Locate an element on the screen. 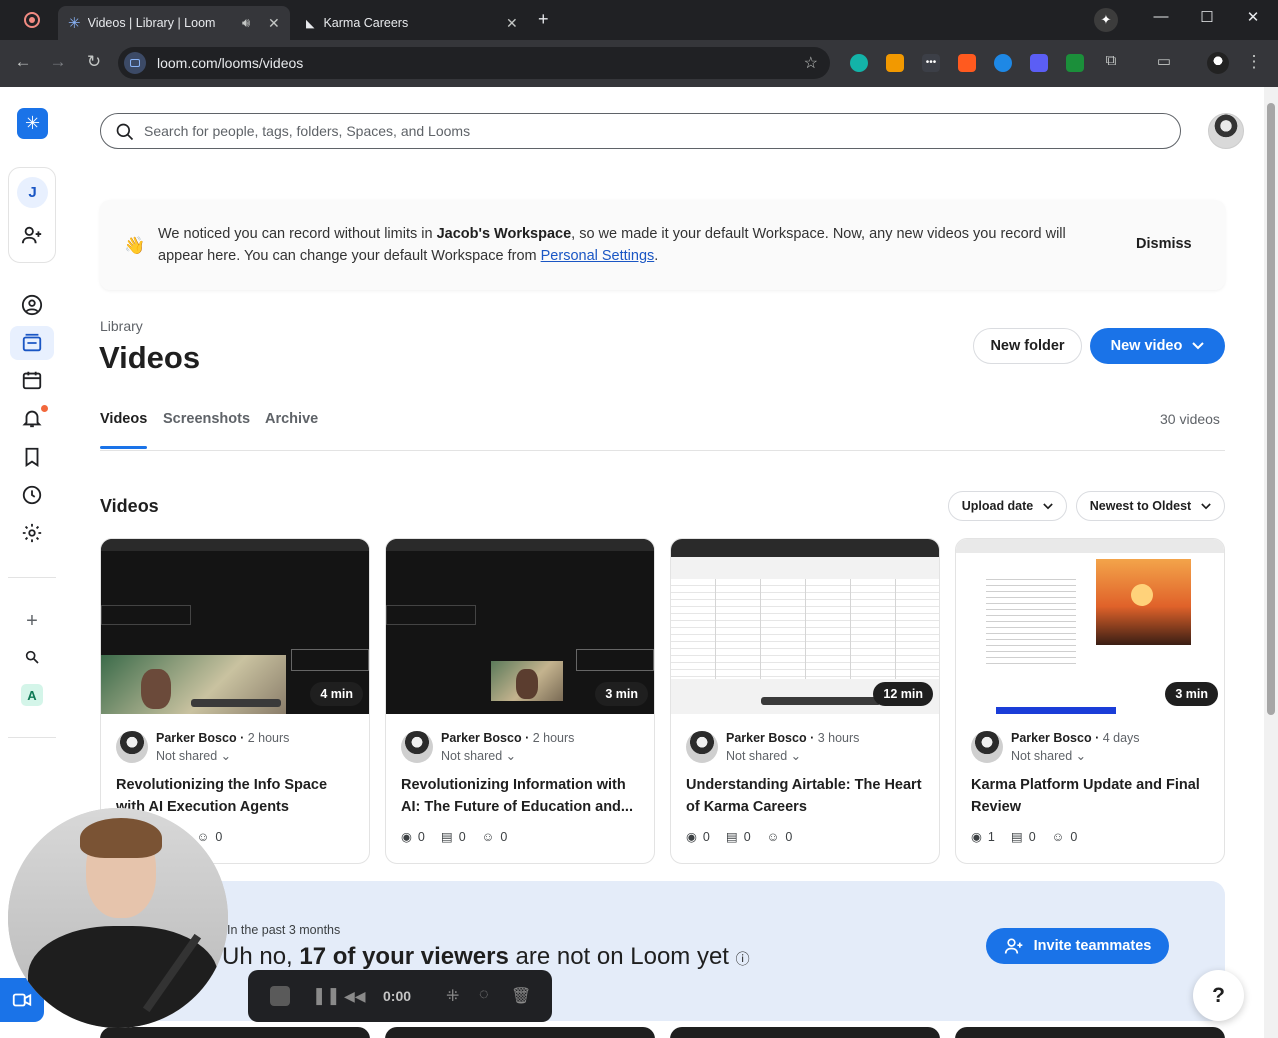 The width and height of the screenshot is (1278, 1038). tab-screenshots: Screenshots is located at coordinates (206, 419).